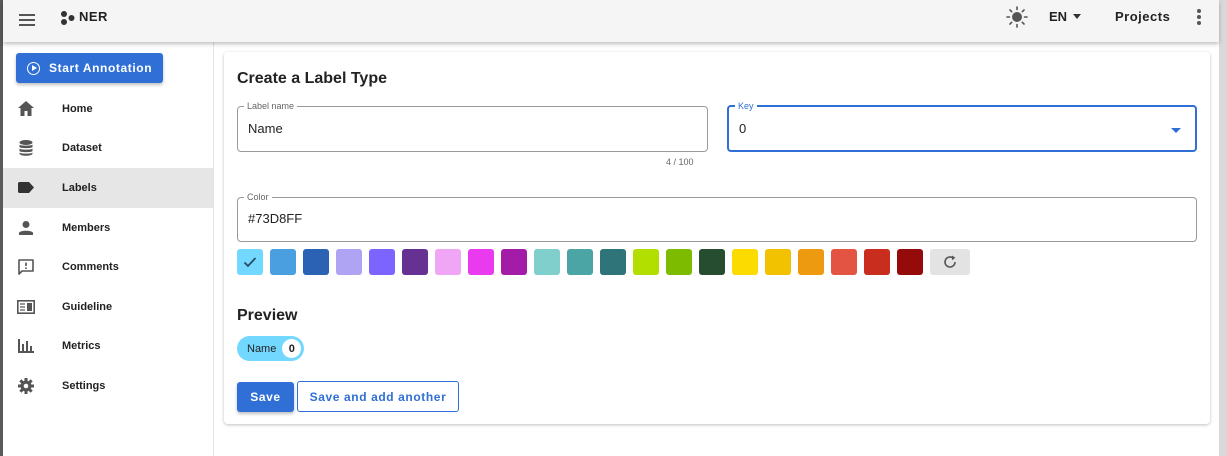 The width and height of the screenshot is (1227, 456). Describe the element at coordinates (1223, 228) in the screenshot. I see `window-scrollbar` at that location.